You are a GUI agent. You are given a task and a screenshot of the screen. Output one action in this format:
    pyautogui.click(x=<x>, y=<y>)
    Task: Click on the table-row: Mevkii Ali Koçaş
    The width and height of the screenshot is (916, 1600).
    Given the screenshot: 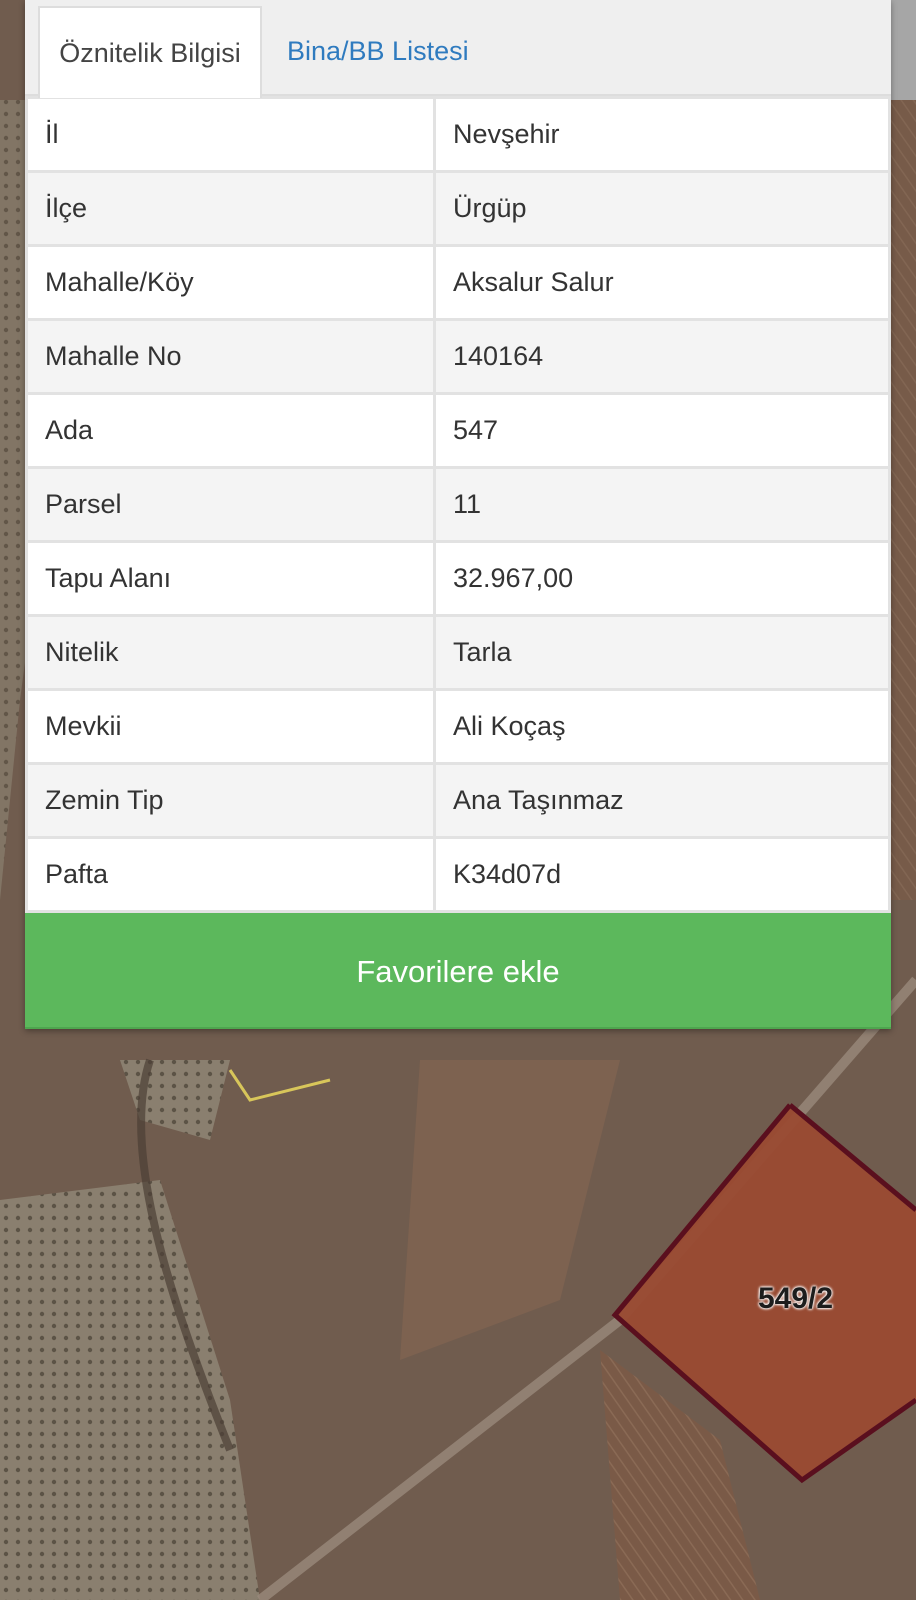 What is the action you would take?
    pyautogui.click(x=458, y=726)
    